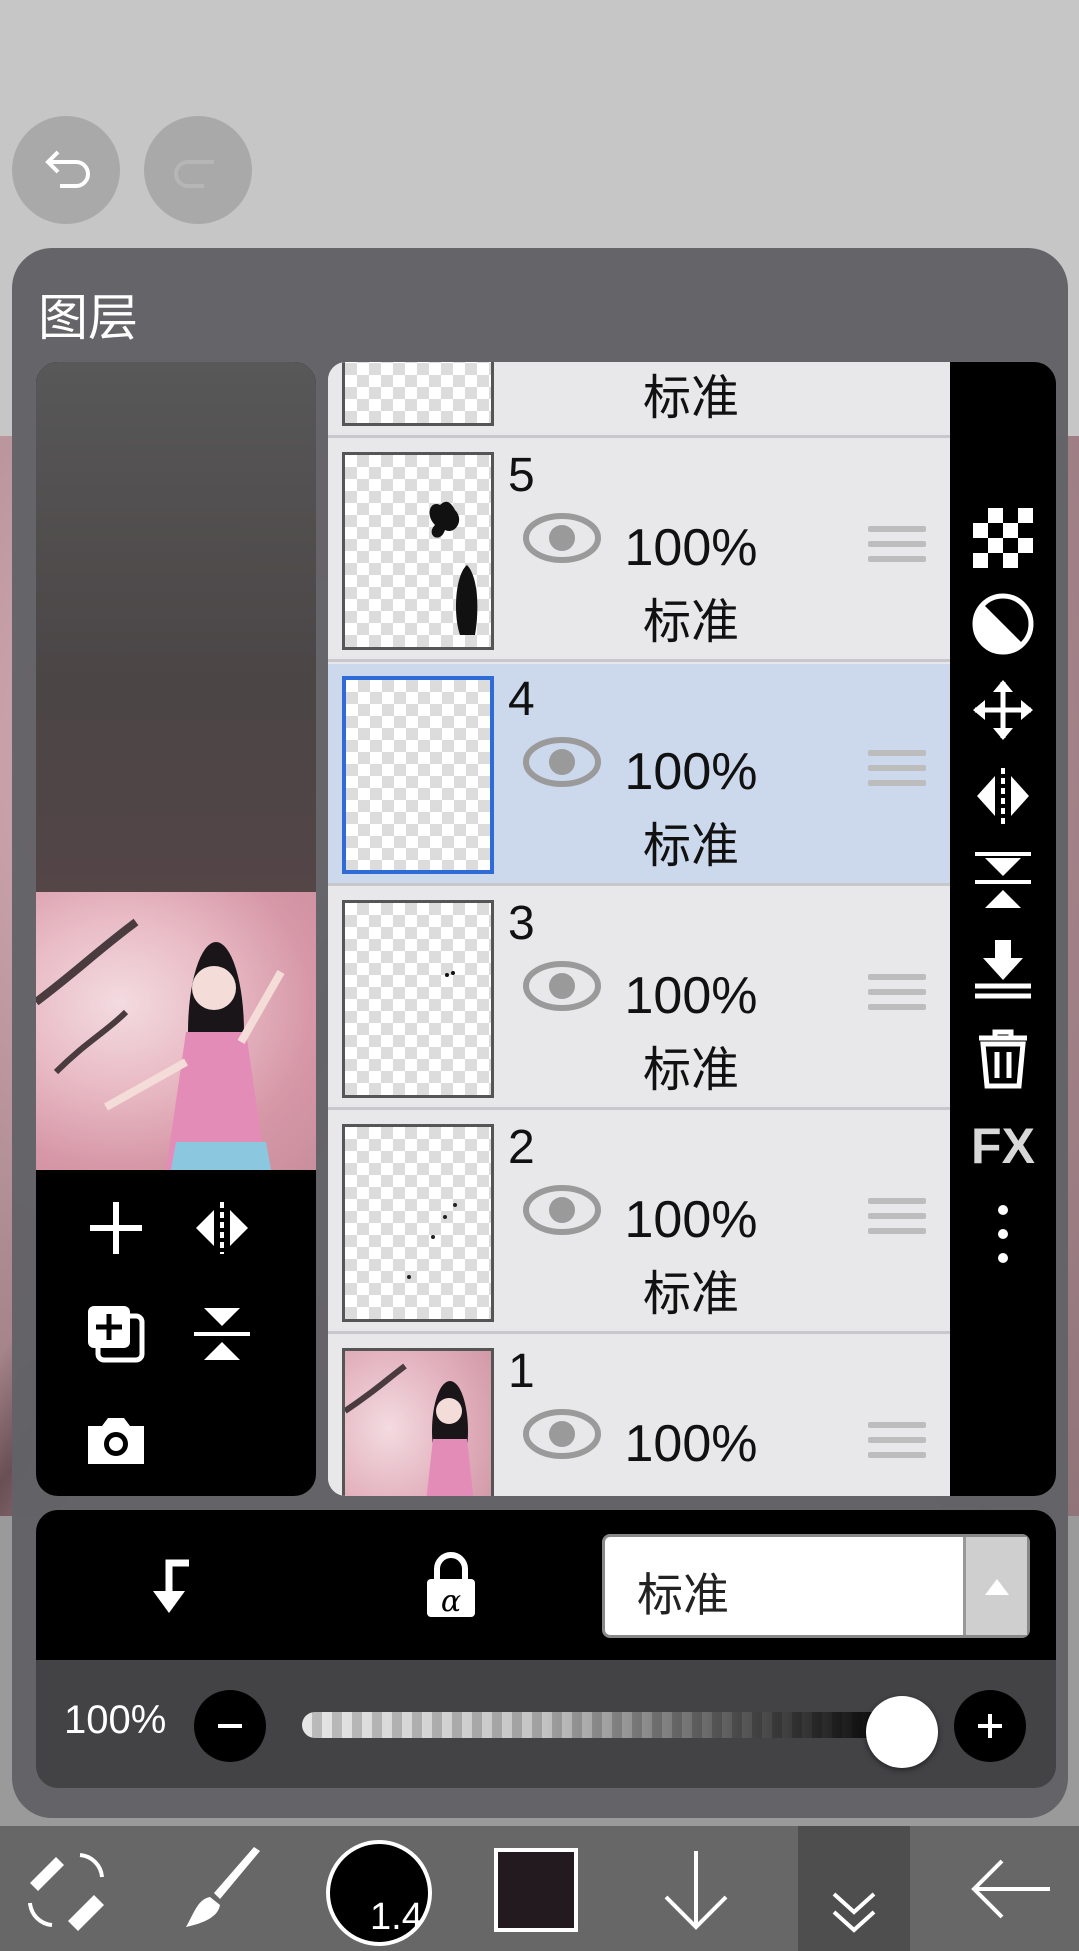 The height and width of the screenshot is (1951, 1079). I want to click on add-layer-icon, so click(116, 1228).